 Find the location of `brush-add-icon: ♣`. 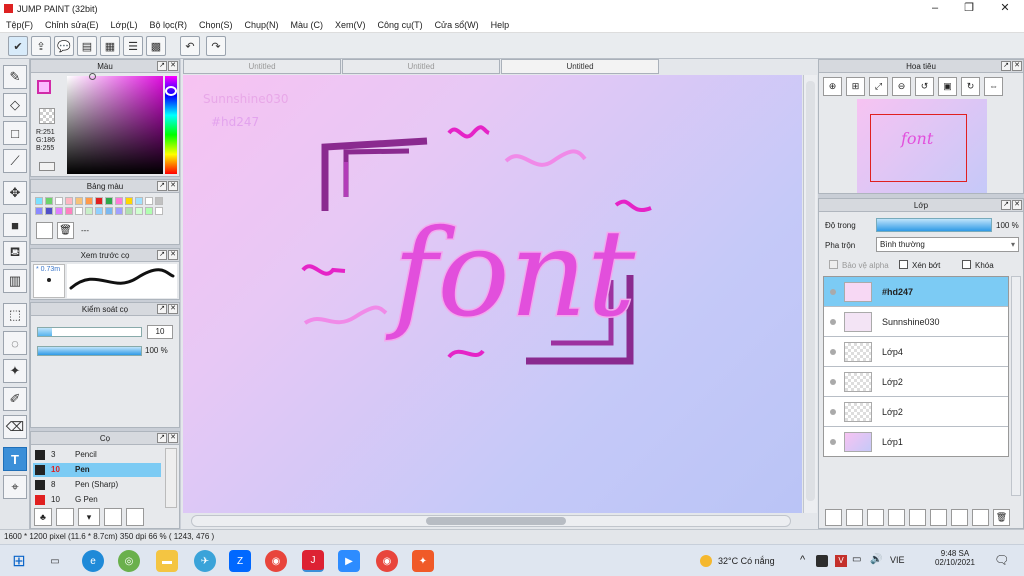

brush-add-icon: ♣ is located at coordinates (43, 517).